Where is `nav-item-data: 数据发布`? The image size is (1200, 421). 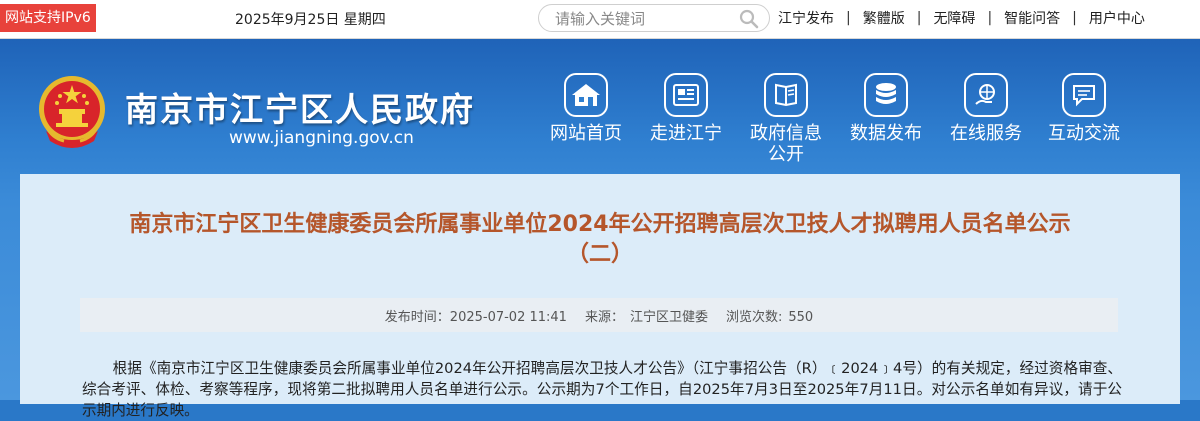 nav-item-data: 数据发布 is located at coordinates (886, 108).